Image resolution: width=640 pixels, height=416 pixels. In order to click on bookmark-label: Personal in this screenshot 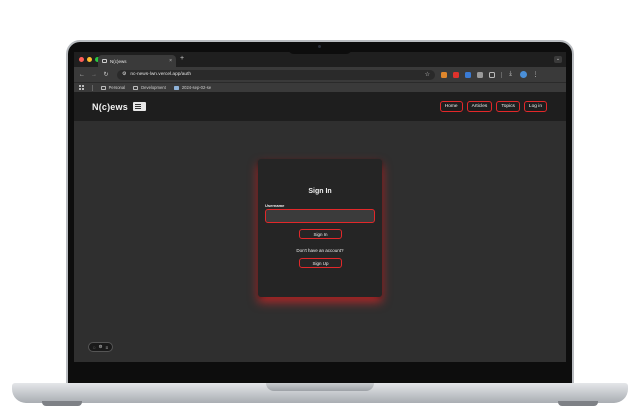, I will do `click(117, 87)`.